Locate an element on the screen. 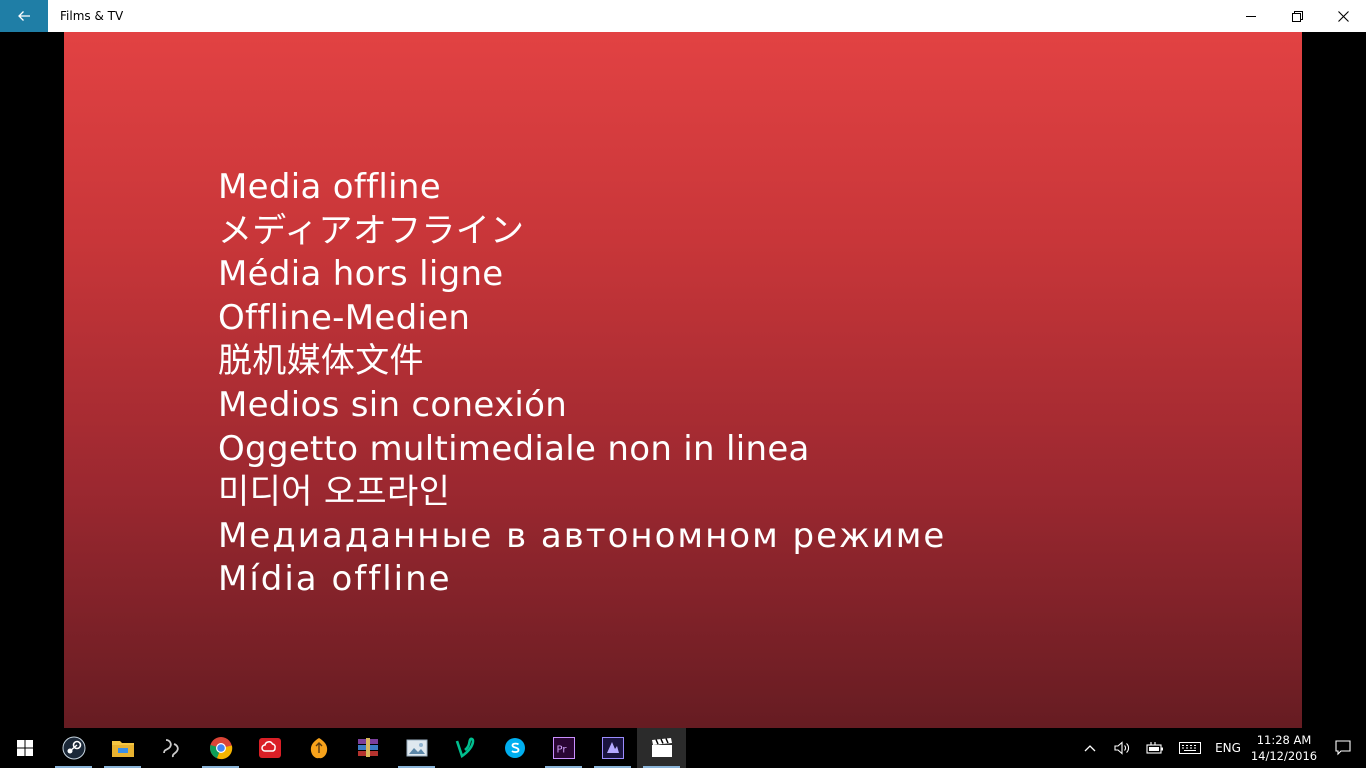 The height and width of the screenshot is (768, 1366). taskbar-app-media-encoder is located at coordinates (612, 748).